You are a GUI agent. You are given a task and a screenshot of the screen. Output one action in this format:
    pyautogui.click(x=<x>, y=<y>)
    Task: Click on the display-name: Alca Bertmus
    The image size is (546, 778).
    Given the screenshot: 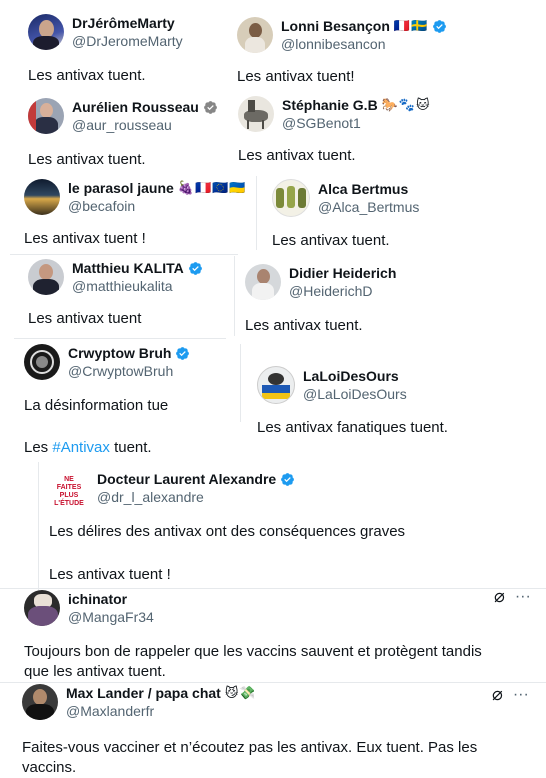 What is the action you would take?
    pyautogui.click(x=368, y=189)
    